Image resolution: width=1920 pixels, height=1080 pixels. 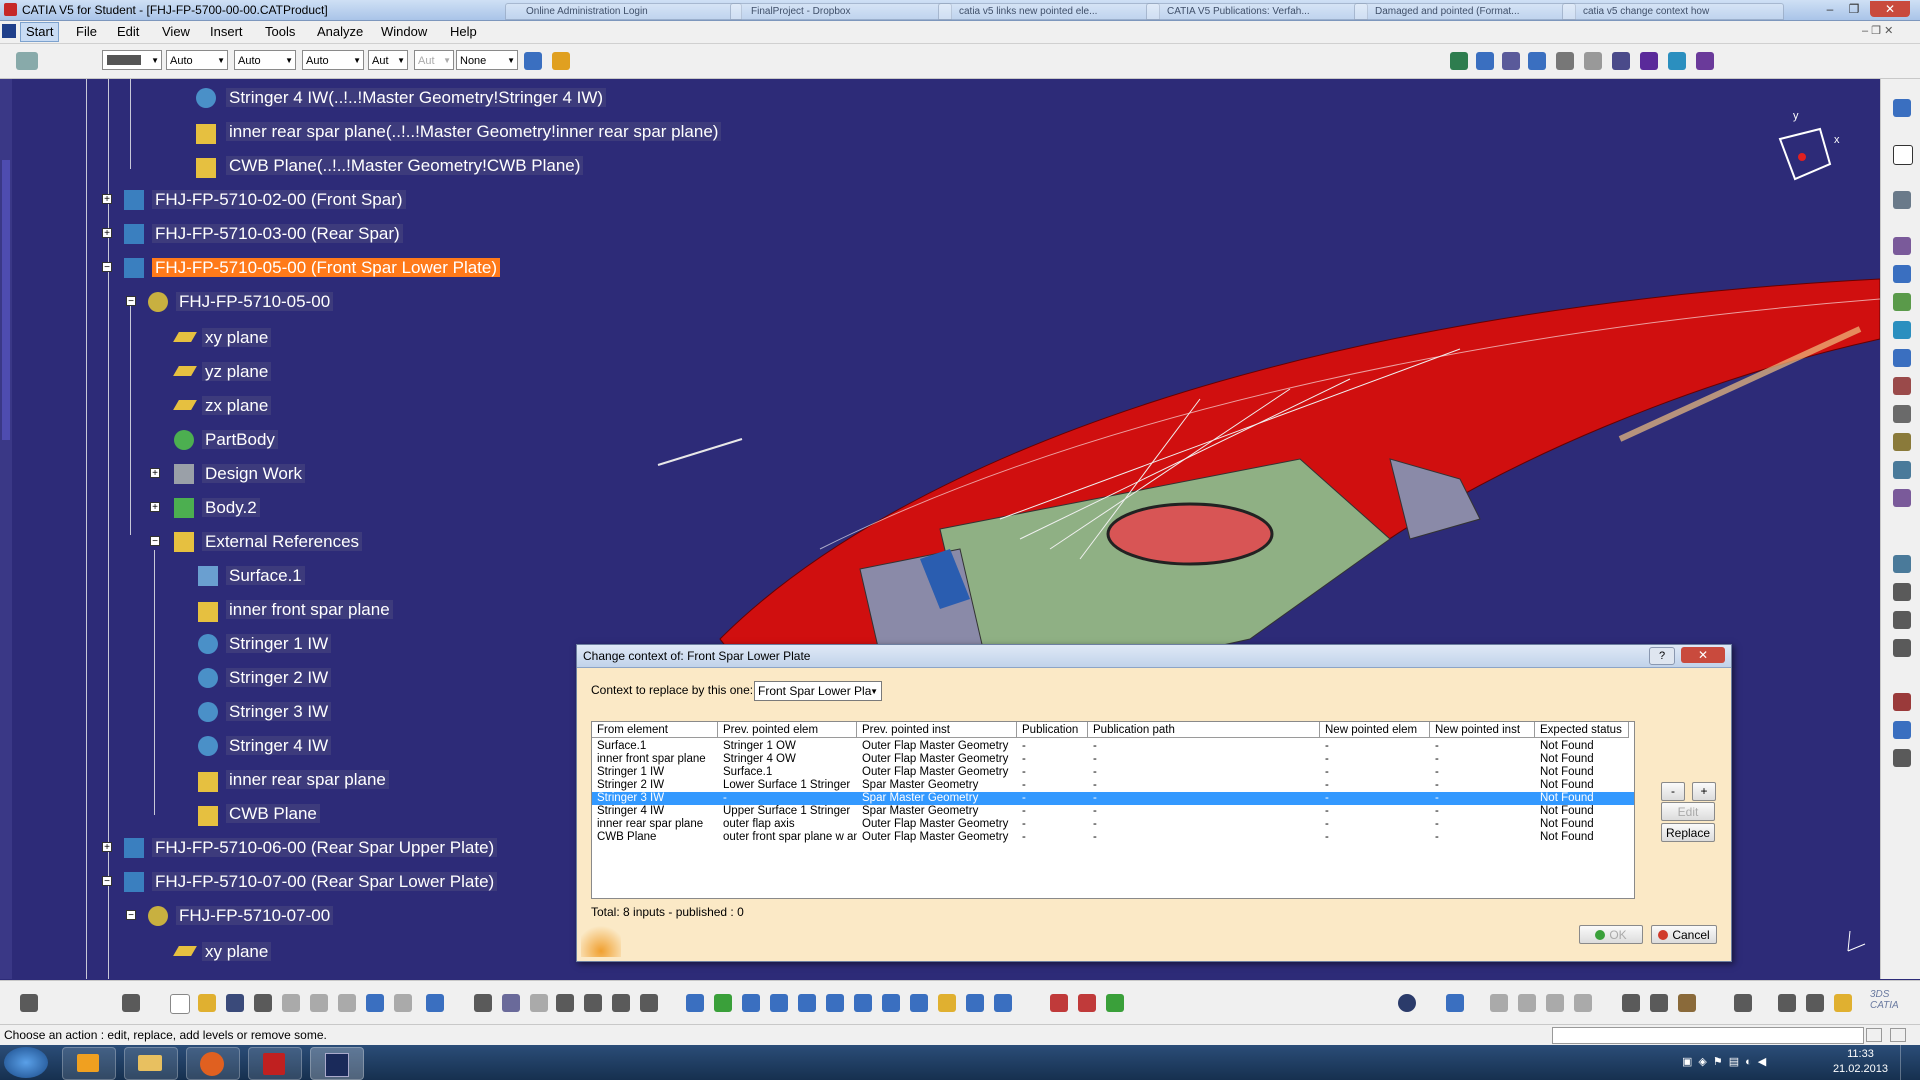 I want to click on point-symbol-combo: Aut ▼, so click(x=388, y=60).